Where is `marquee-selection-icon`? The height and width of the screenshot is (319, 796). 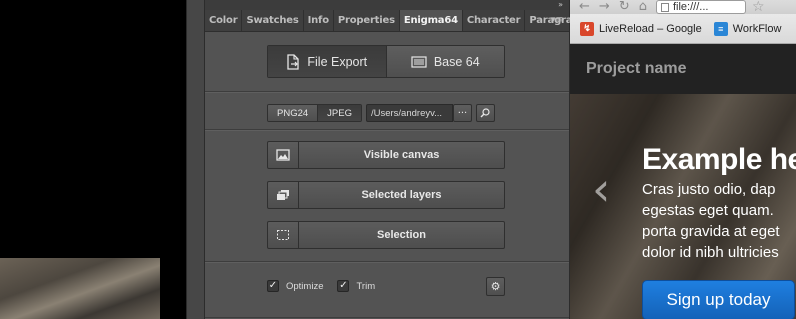
marquee-selection-icon is located at coordinates (283, 235).